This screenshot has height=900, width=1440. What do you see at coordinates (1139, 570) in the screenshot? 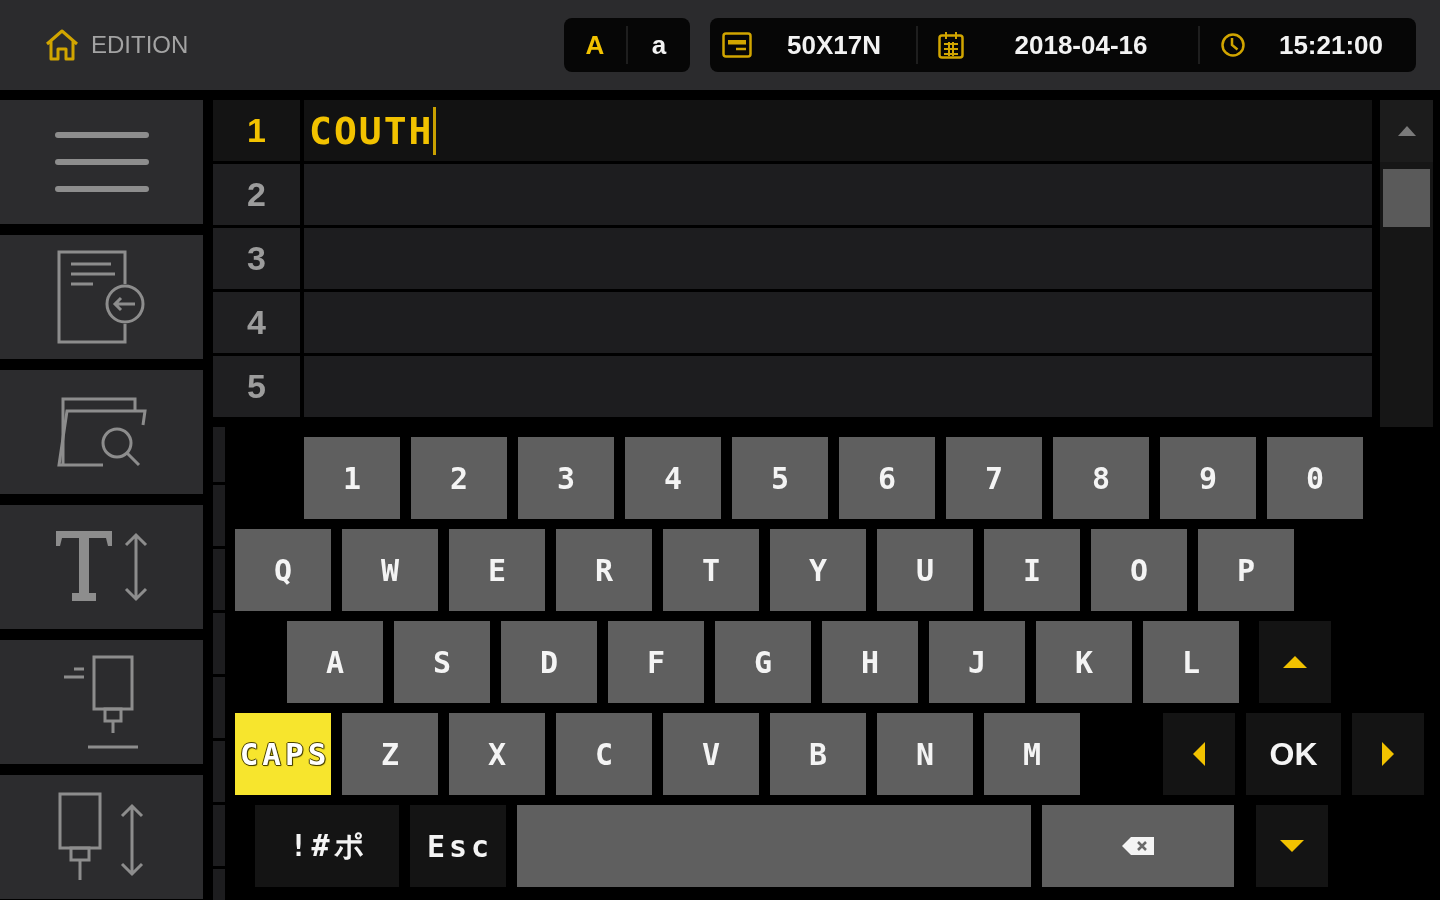
I see `keyboard-key: O` at bounding box center [1139, 570].